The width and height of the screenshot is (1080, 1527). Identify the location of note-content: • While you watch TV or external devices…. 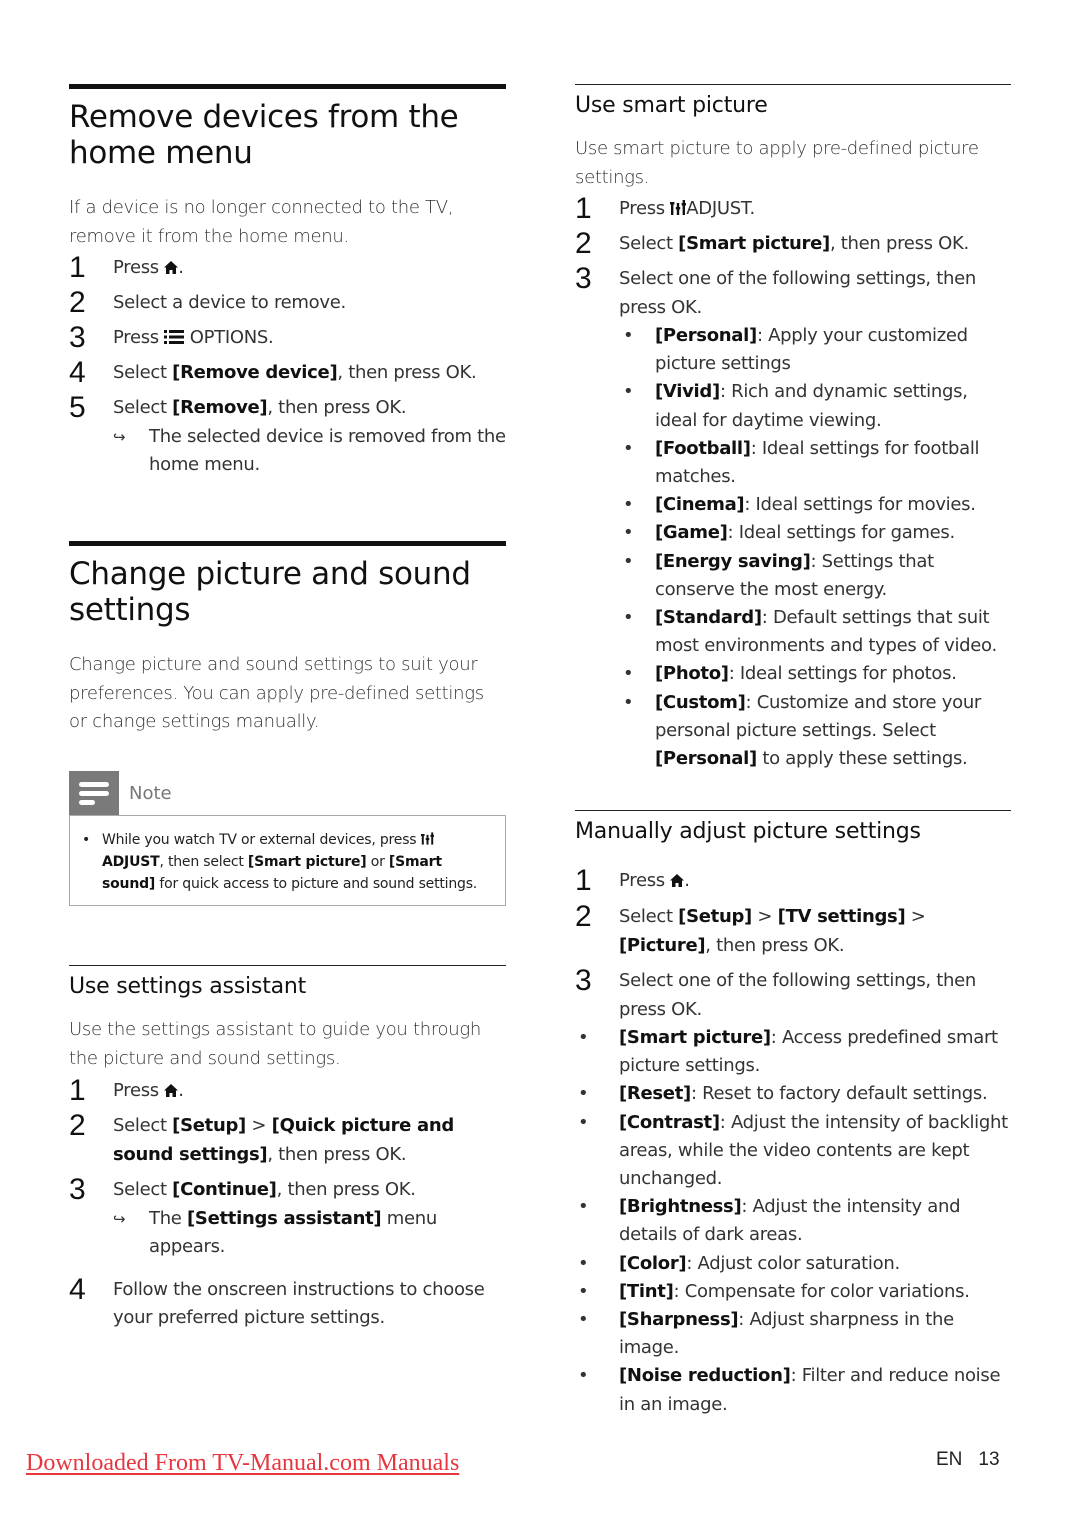
(287, 860).